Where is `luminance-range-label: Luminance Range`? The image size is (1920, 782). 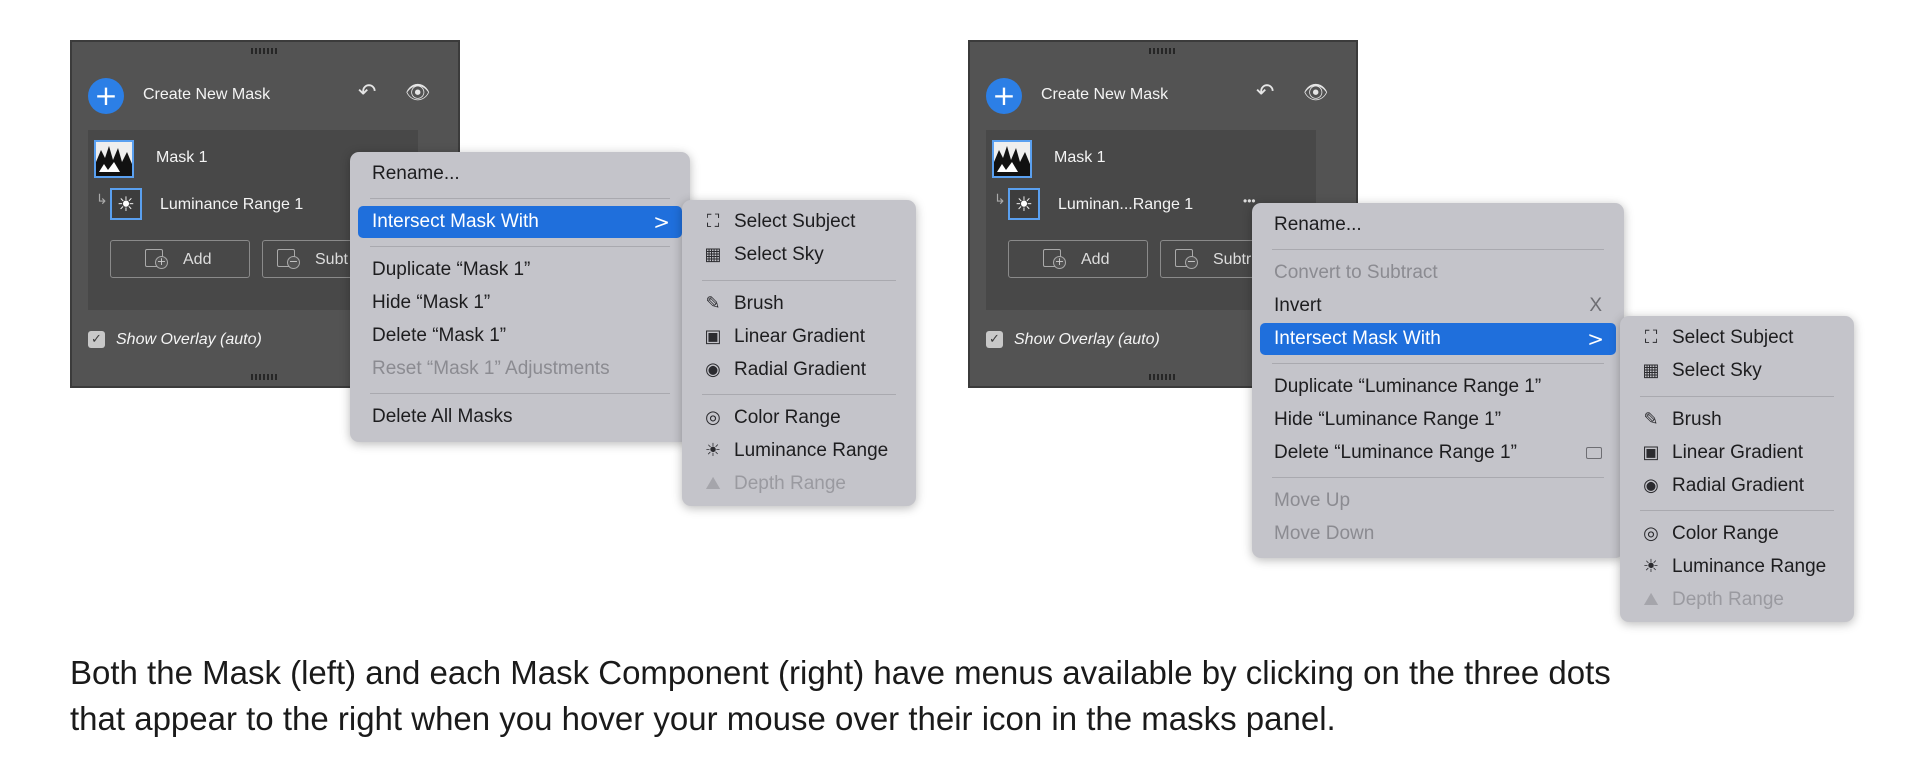
luminance-range-label: Luminance Range is located at coordinates (1749, 566).